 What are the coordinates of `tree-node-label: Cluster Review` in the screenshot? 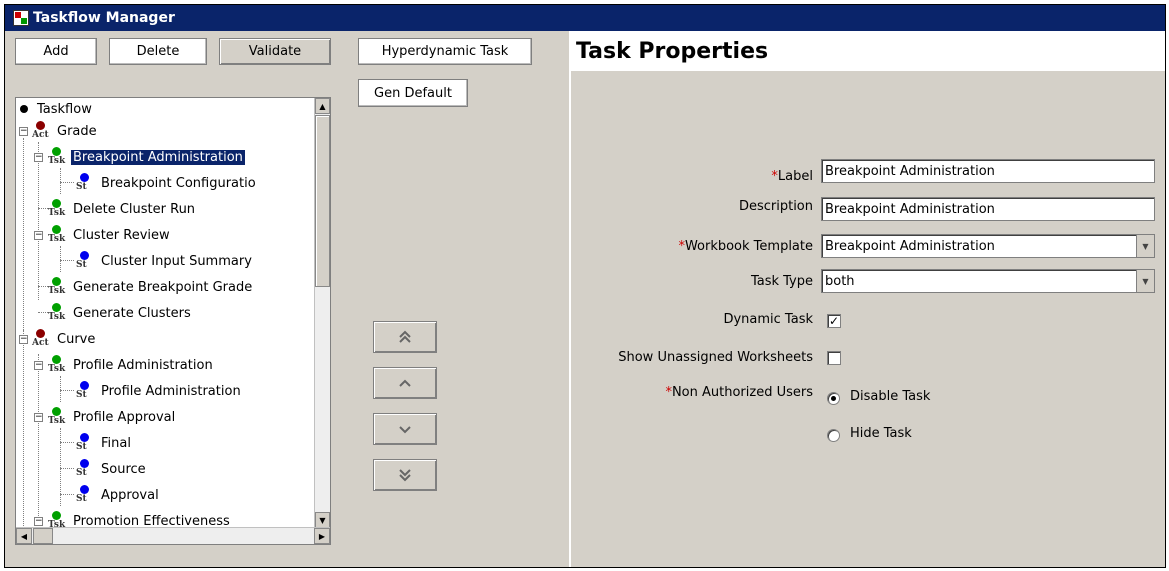 It's located at (121, 235).